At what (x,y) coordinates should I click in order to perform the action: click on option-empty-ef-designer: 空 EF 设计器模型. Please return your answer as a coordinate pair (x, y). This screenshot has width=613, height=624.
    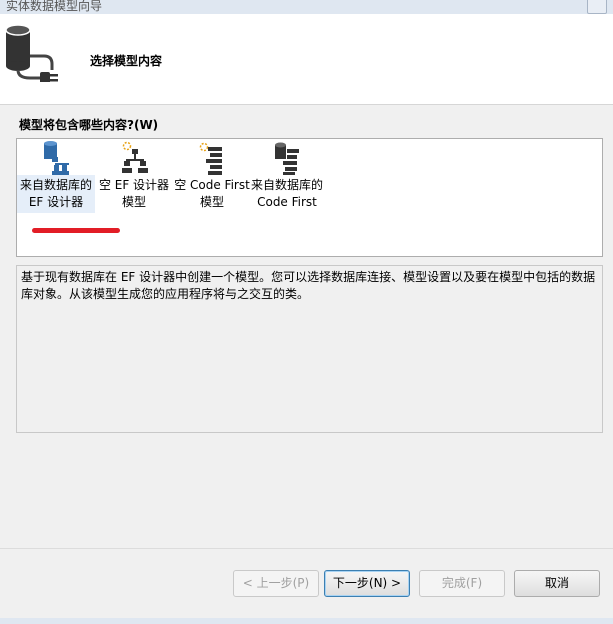
    Looking at the image, I should click on (134, 177).